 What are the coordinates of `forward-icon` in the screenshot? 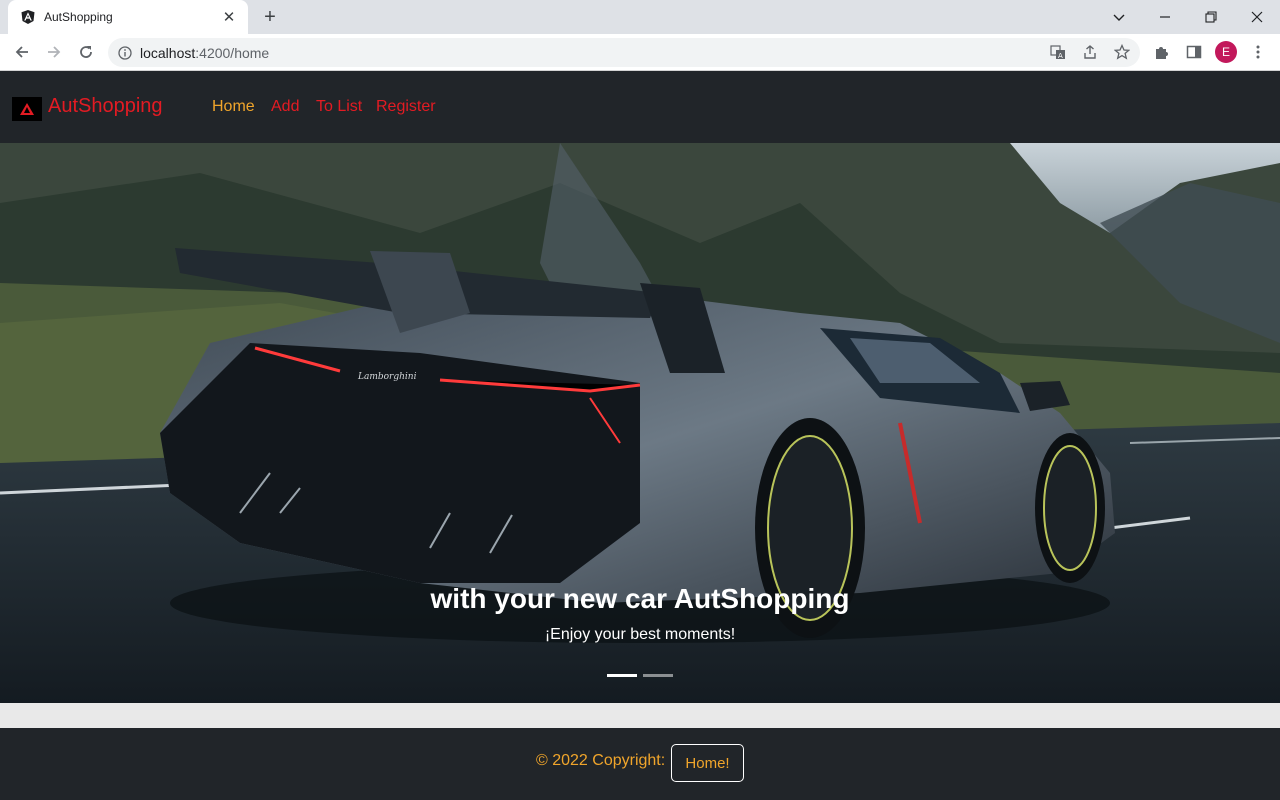 It's located at (54, 52).